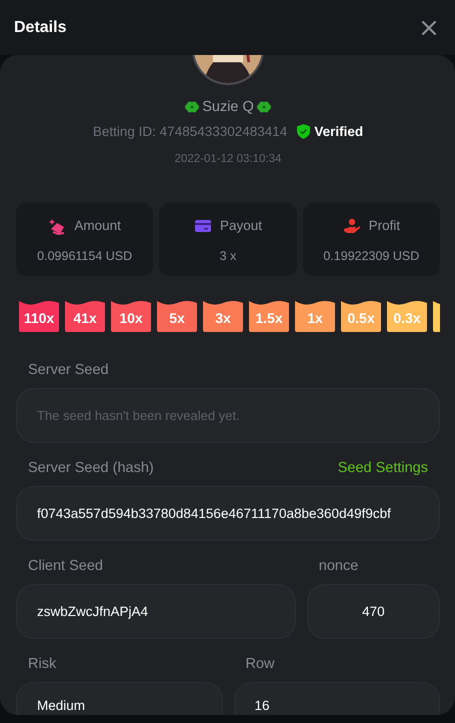 This screenshot has width=455, height=723. I want to click on field-label: nonce, so click(338, 566).